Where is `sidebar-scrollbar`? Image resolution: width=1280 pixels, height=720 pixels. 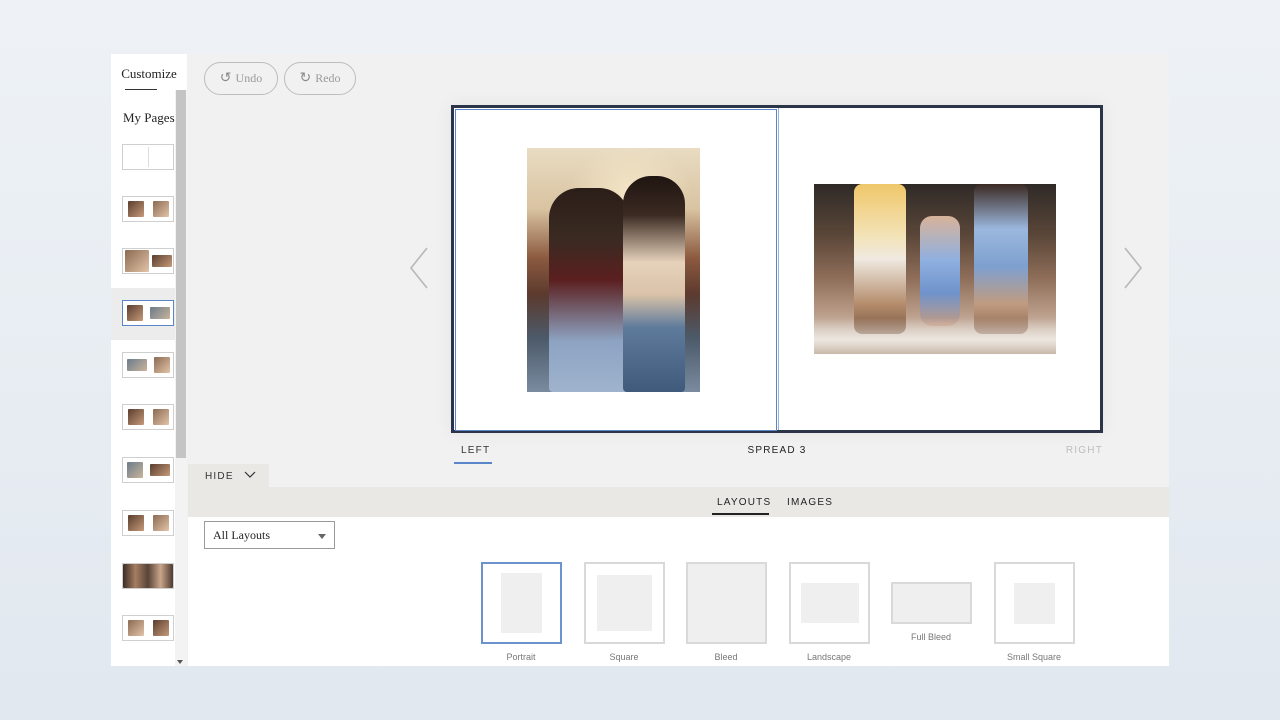 sidebar-scrollbar is located at coordinates (181, 378).